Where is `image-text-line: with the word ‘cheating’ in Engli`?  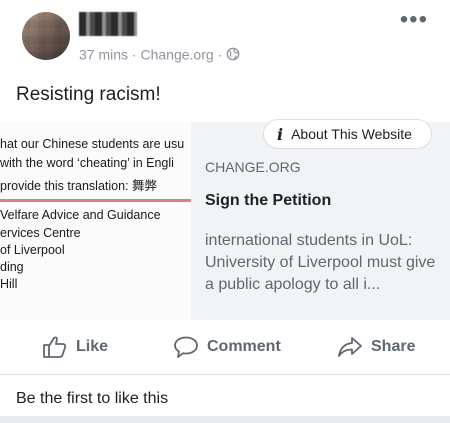
image-text-line: with the word ‘cheating’ in Engli is located at coordinates (87, 163).